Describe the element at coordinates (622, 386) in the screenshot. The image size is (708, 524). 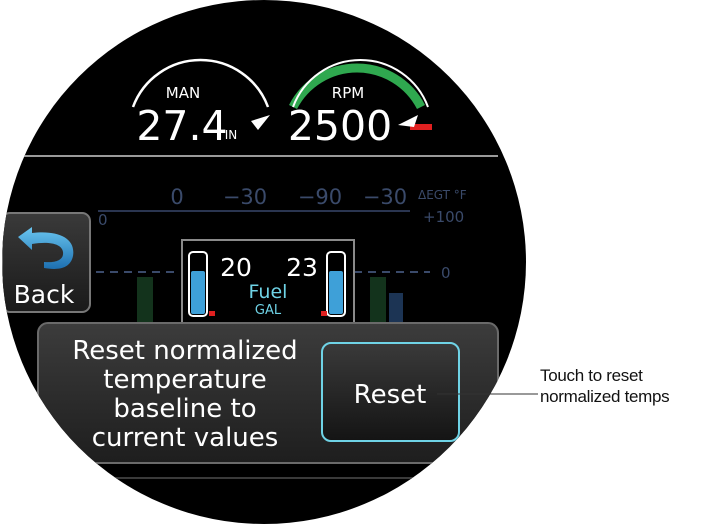
I see `callout-annotation: Touch to reset normalized temps` at that location.